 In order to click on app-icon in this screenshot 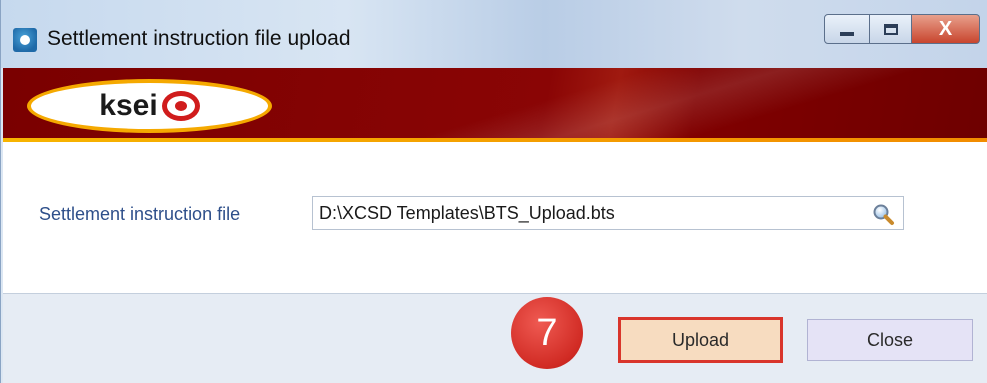, I will do `click(25, 40)`.